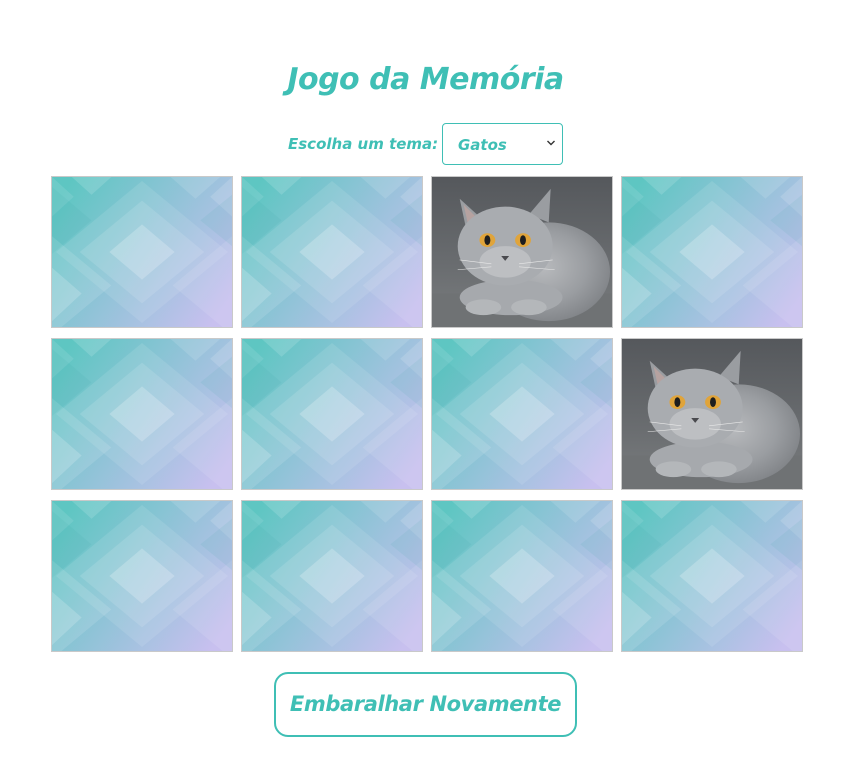 The height and width of the screenshot is (771, 857). What do you see at coordinates (551, 143) in the screenshot?
I see `chevron-down-icon` at bounding box center [551, 143].